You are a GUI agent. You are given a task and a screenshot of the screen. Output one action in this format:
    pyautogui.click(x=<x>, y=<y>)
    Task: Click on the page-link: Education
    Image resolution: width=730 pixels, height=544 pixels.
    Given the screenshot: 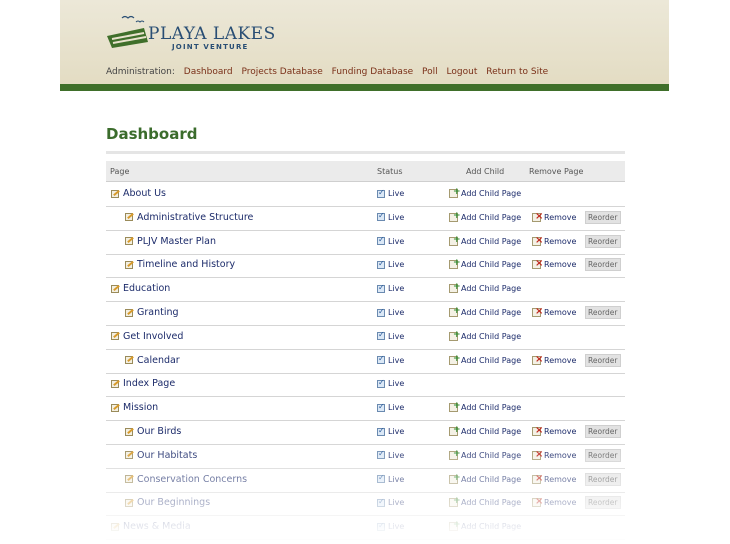 What is the action you would take?
    pyautogui.click(x=140, y=288)
    